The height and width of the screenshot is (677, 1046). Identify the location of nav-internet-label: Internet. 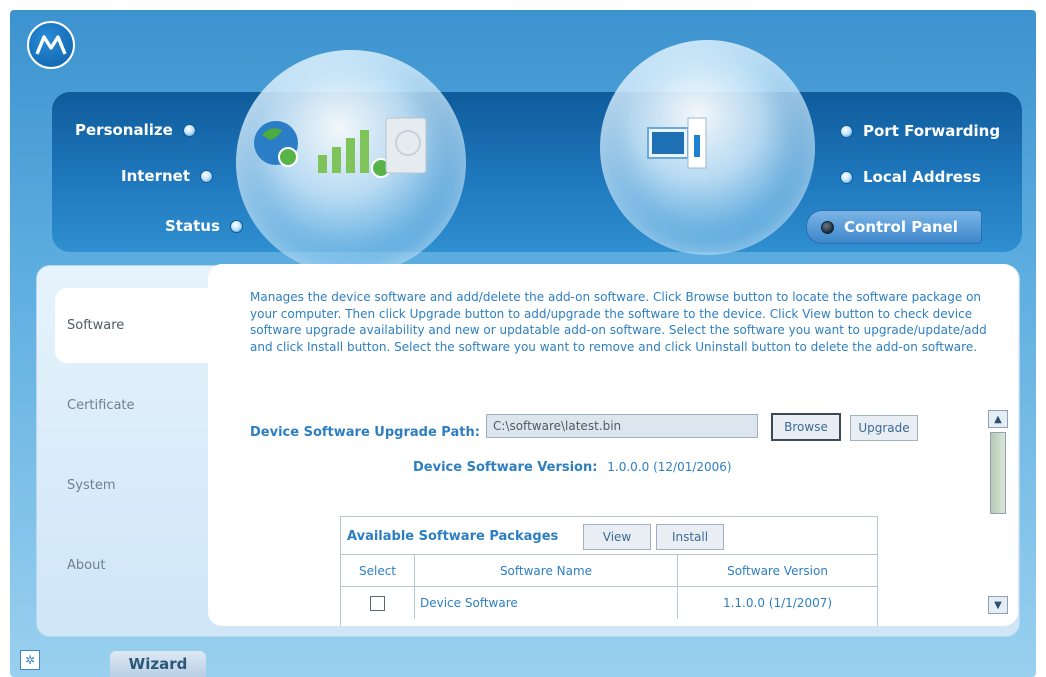
(156, 176).